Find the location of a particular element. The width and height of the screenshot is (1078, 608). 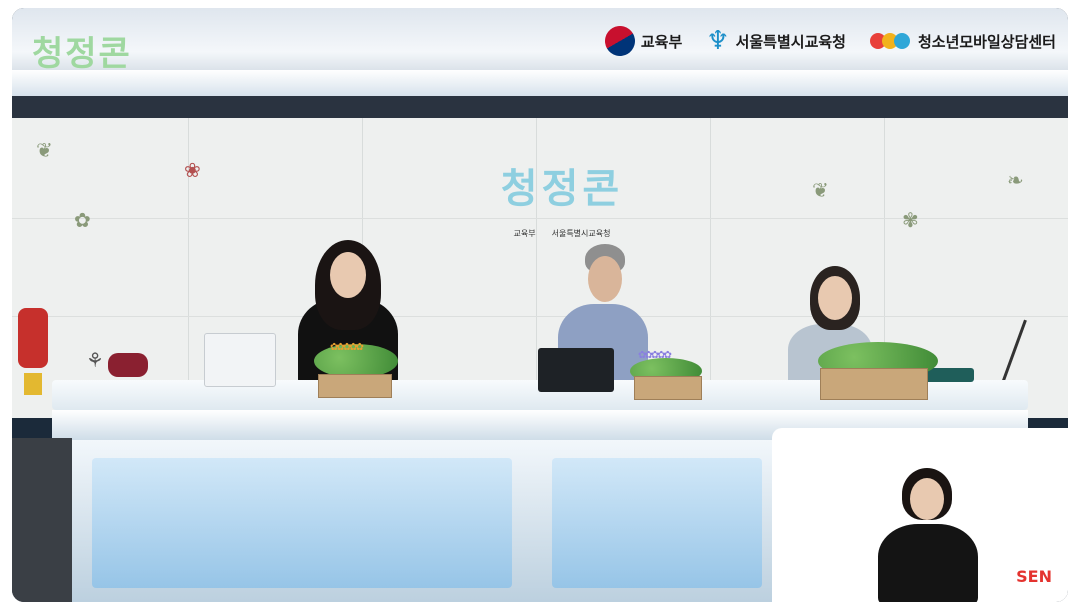

seoul-edu-logo: ♆ 서울특별시교육청 is located at coordinates (776, 41).